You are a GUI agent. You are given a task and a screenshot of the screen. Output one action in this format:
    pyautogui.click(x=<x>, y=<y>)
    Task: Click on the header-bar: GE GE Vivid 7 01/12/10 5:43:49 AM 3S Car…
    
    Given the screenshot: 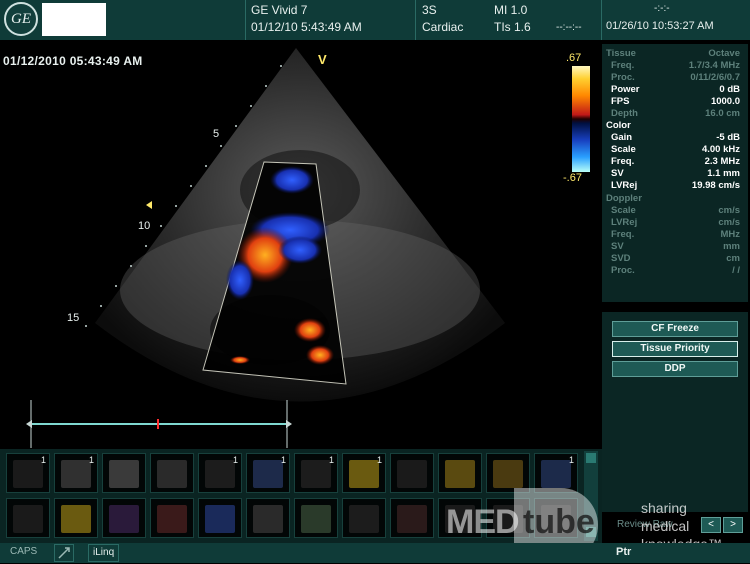 What is the action you would take?
    pyautogui.click(x=375, y=20)
    